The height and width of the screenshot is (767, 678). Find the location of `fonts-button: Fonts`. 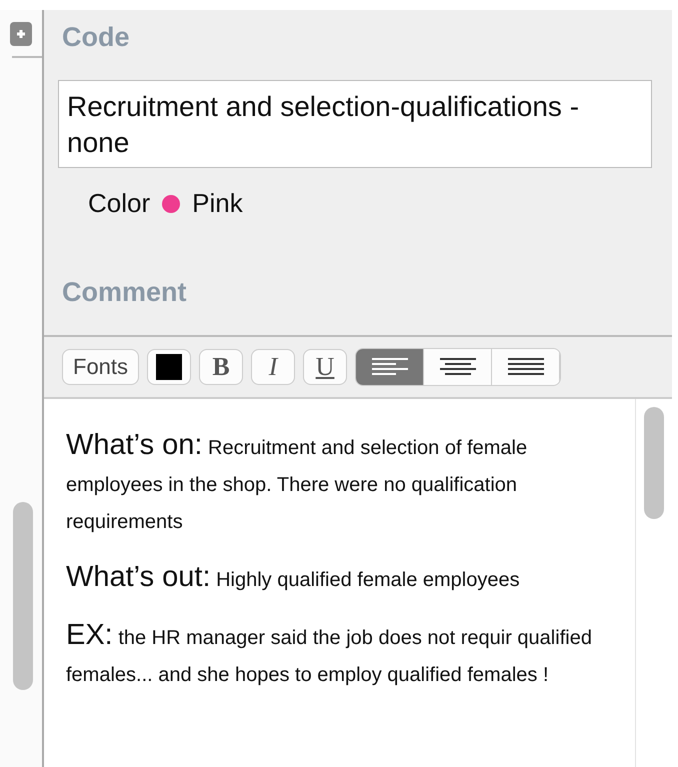

fonts-button: Fonts is located at coordinates (101, 367).